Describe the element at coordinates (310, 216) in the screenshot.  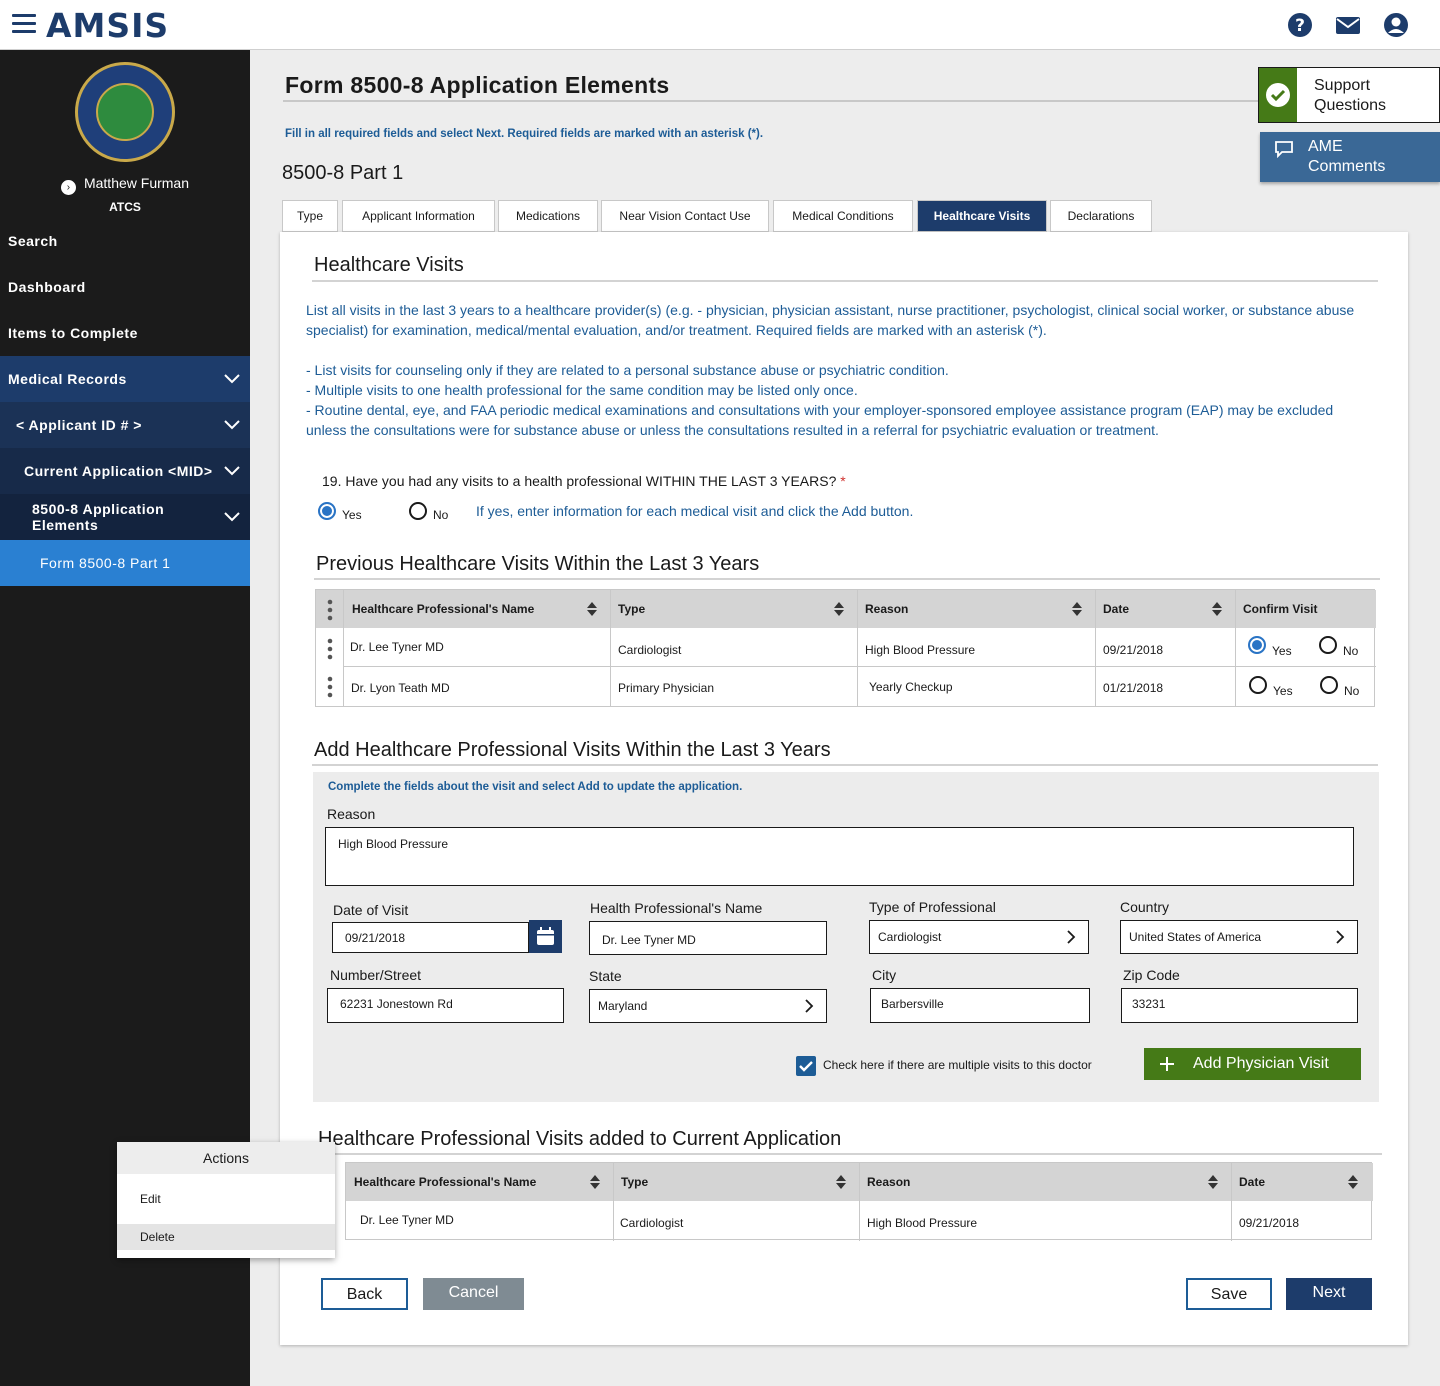
I see `tab-type: Type` at that location.